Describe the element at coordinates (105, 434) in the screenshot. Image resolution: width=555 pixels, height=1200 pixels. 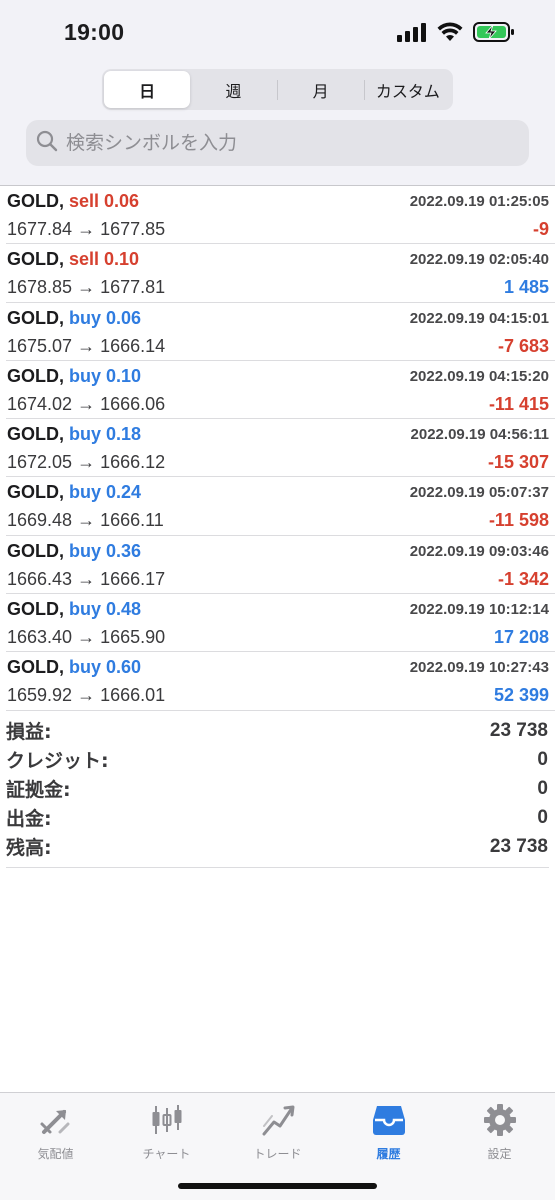
I see `deal-side-volume: buy 0.18` at that location.